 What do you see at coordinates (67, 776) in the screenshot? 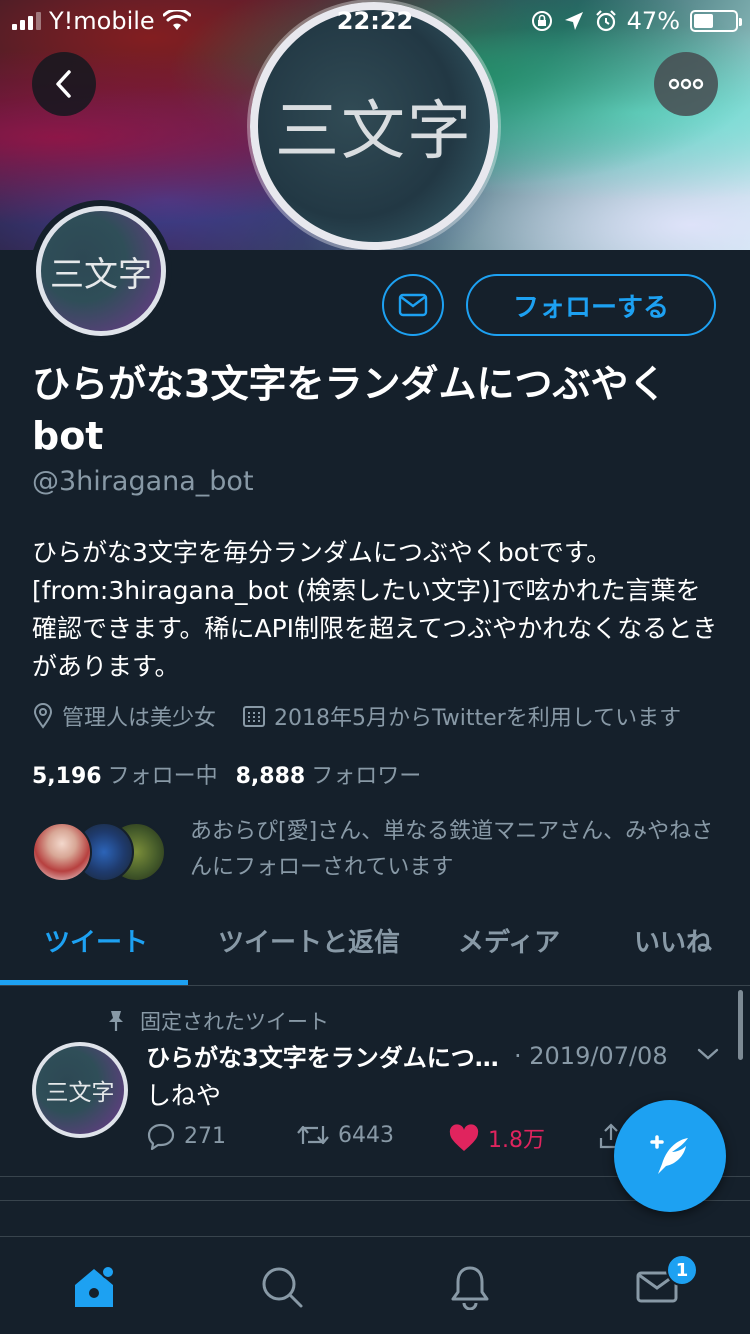
I see `following-count: 5,196` at bounding box center [67, 776].